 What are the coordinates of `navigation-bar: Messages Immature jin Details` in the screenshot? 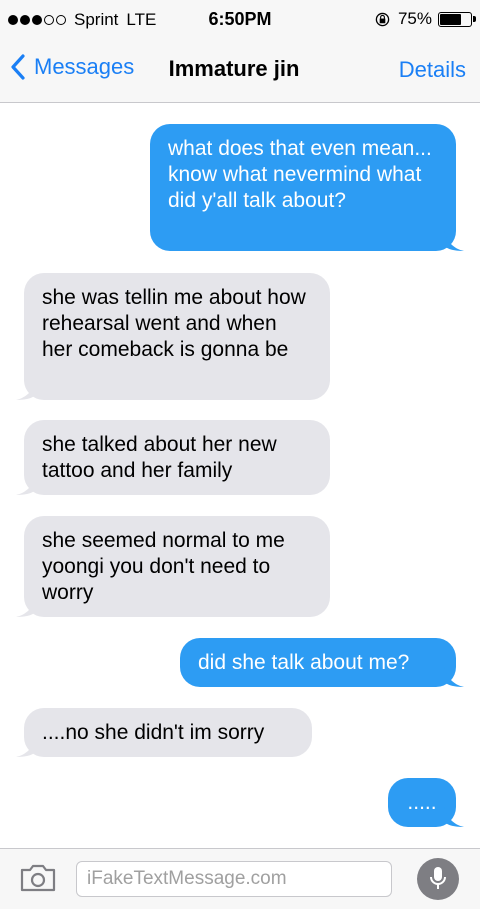 It's located at (240, 71).